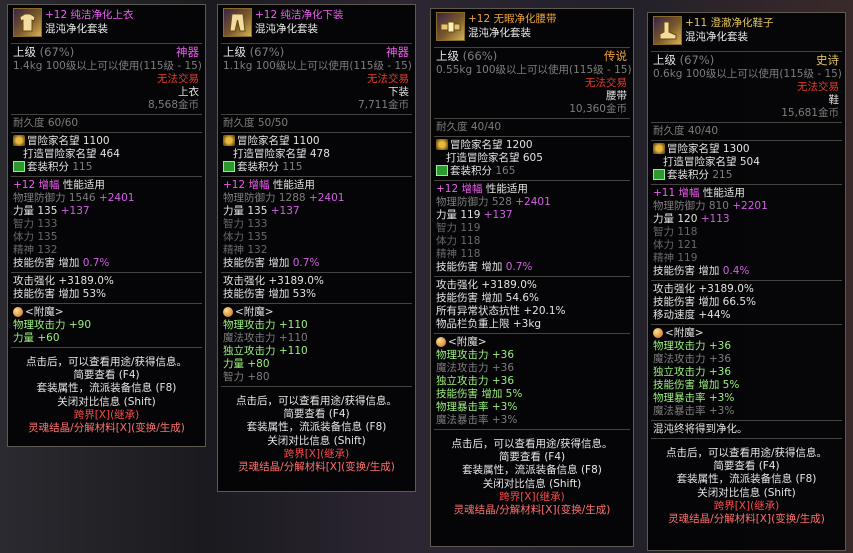 The height and width of the screenshot is (553, 853). What do you see at coordinates (319, 154) in the screenshot?
I see `forge-fame-value: 478` at bounding box center [319, 154].